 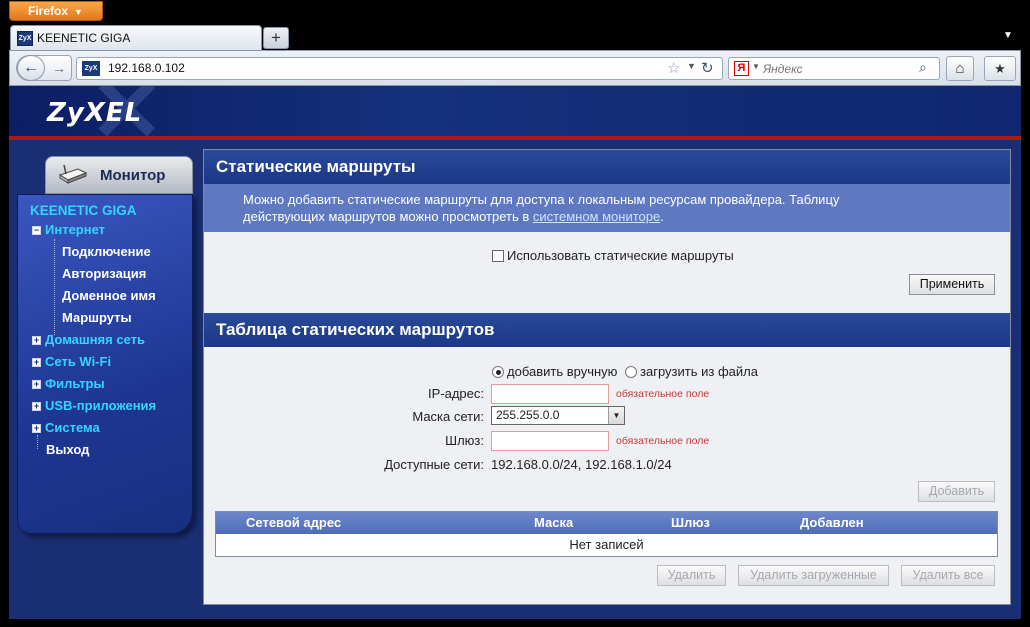 I want to click on firefox-menu-button: Firefox ▼, so click(x=56, y=11).